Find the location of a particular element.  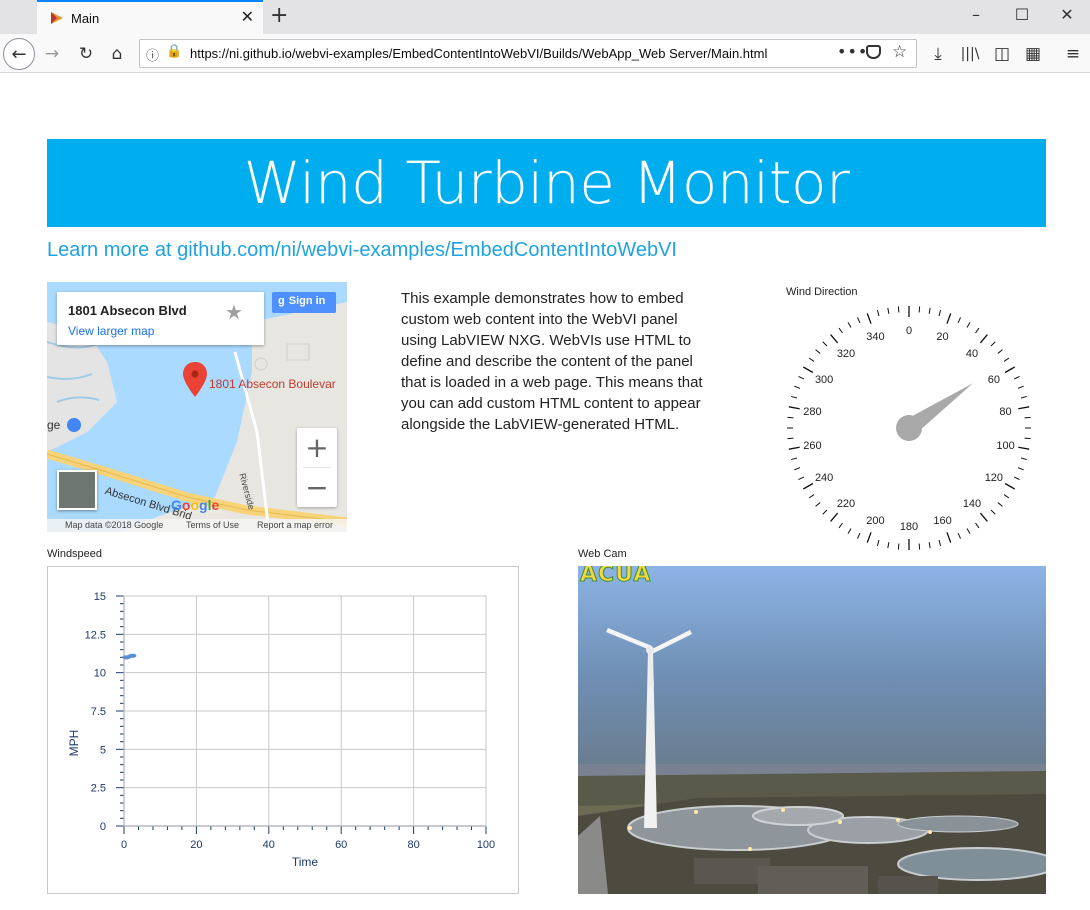

map-pin-label: 1801 Absecon Boulevar is located at coordinates (272, 384).